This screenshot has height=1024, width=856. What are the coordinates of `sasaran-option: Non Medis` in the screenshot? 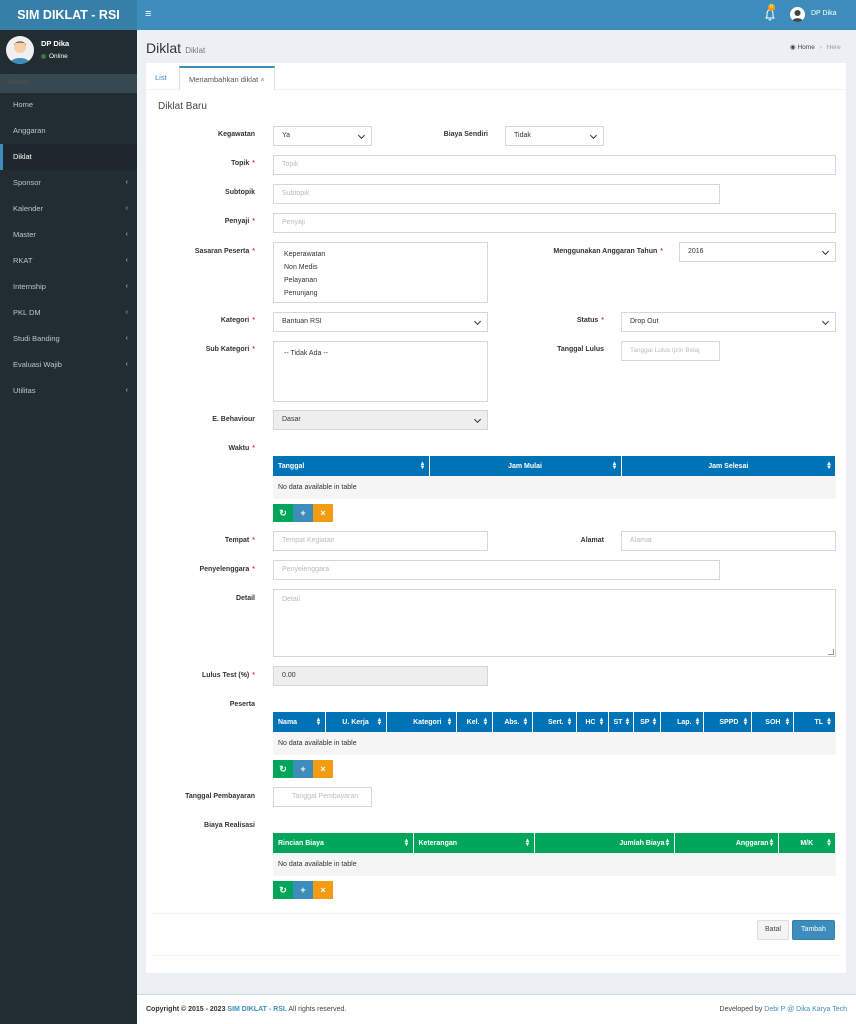 It's located at (380, 267).